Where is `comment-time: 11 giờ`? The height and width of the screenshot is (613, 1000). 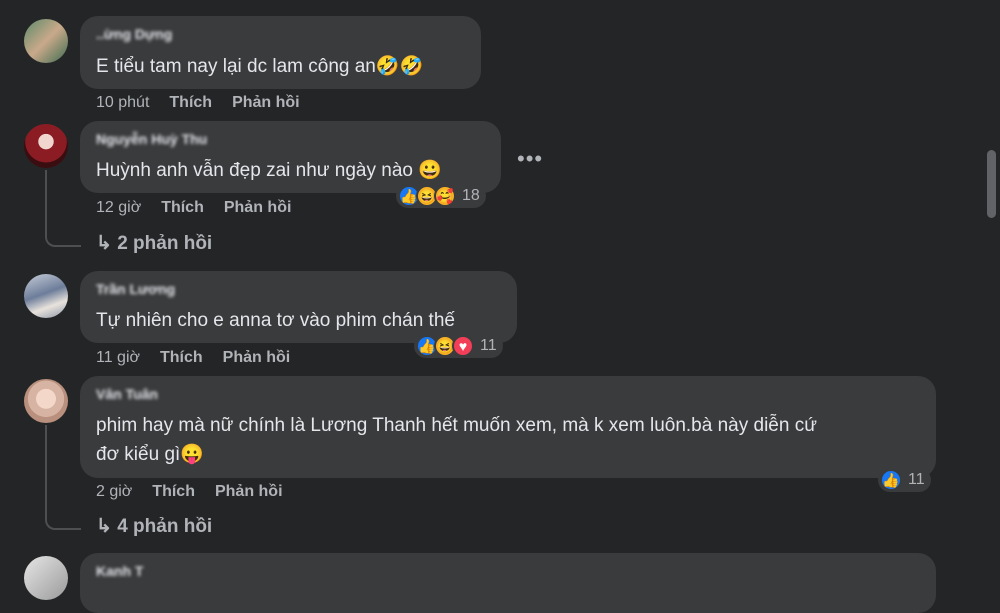
comment-time: 11 giờ is located at coordinates (118, 357).